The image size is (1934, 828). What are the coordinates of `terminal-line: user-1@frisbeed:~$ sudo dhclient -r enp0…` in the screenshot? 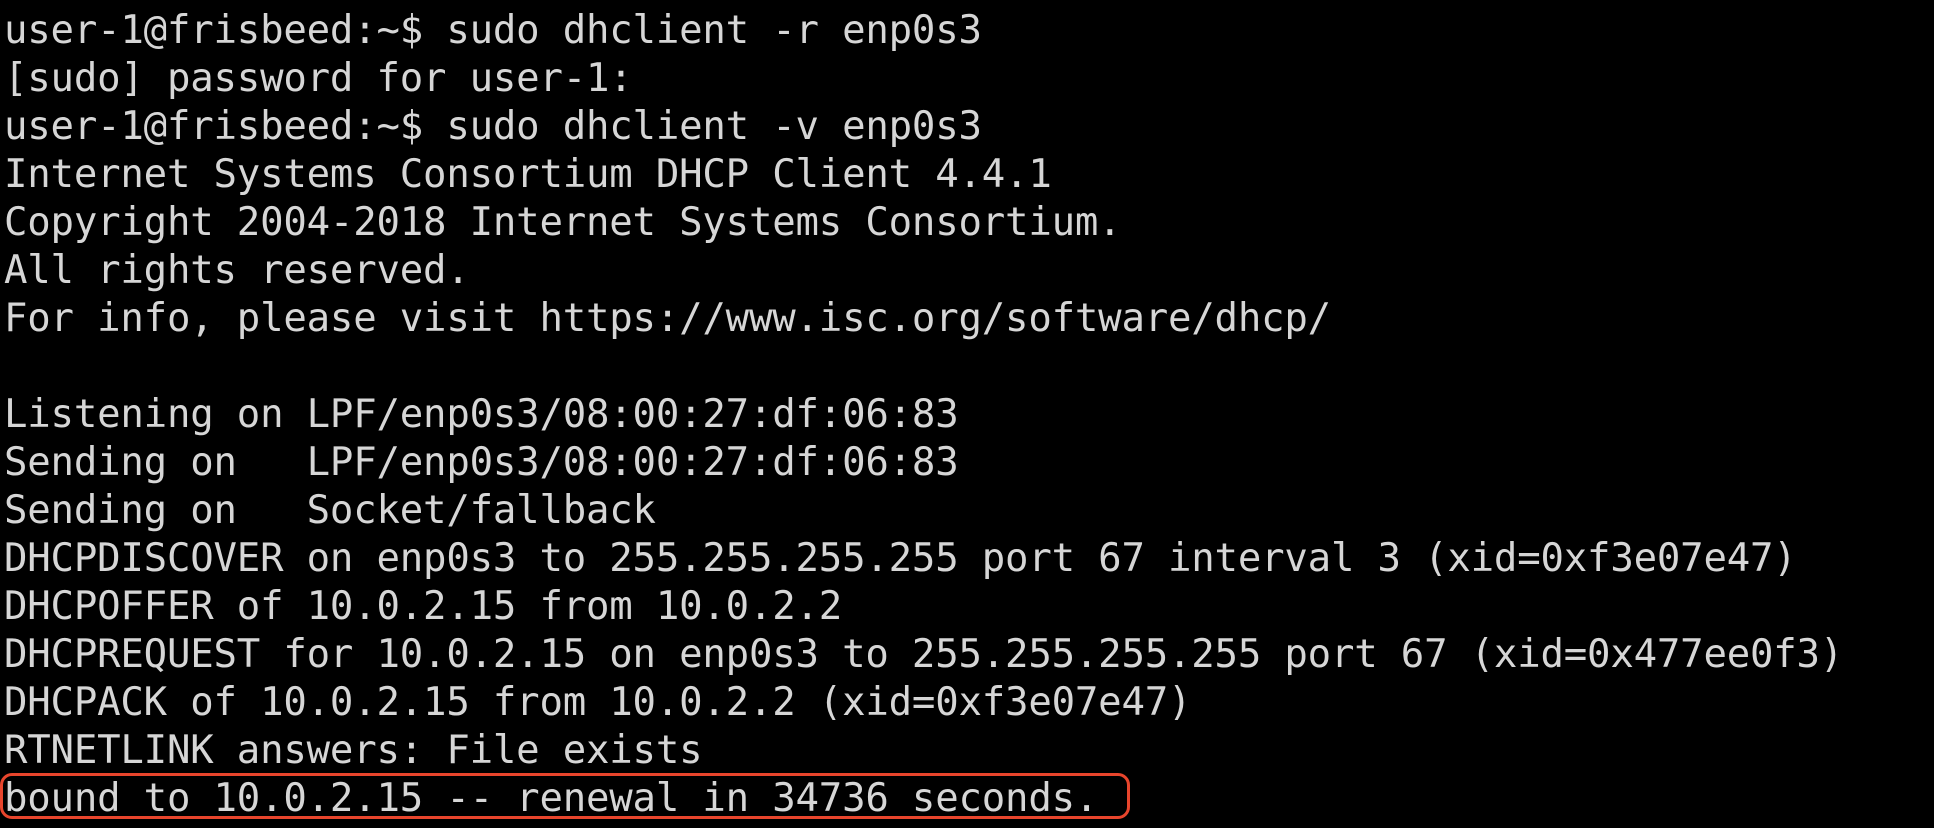 It's located at (493, 30).